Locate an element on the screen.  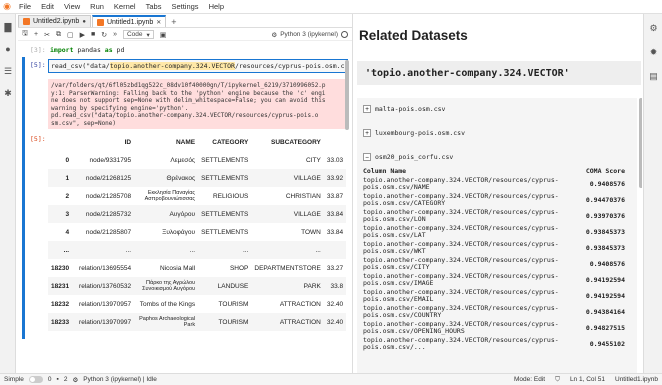
shield-icon: ⛉ is located at coordinates (557, 380).